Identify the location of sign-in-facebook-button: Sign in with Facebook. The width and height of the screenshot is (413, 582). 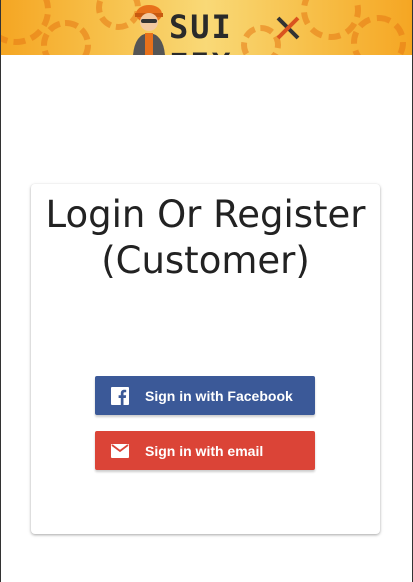
(205, 395).